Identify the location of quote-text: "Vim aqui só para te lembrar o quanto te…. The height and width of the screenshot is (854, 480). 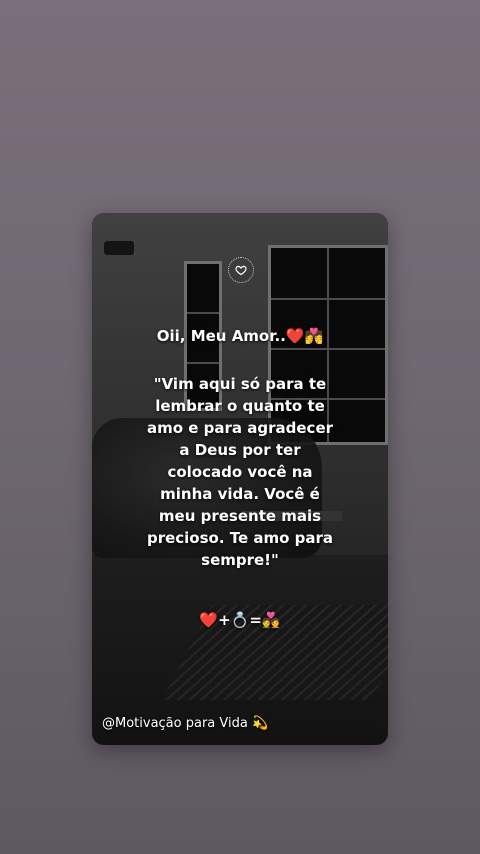
(240, 472).